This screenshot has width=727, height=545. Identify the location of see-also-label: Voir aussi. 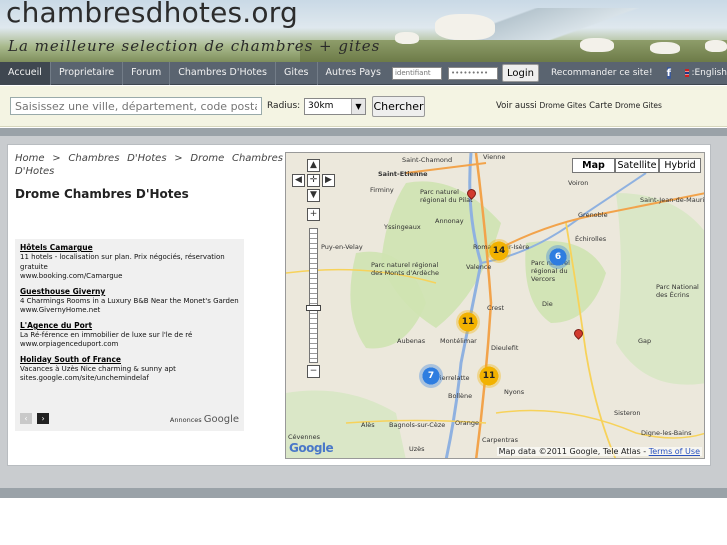
(516, 106).